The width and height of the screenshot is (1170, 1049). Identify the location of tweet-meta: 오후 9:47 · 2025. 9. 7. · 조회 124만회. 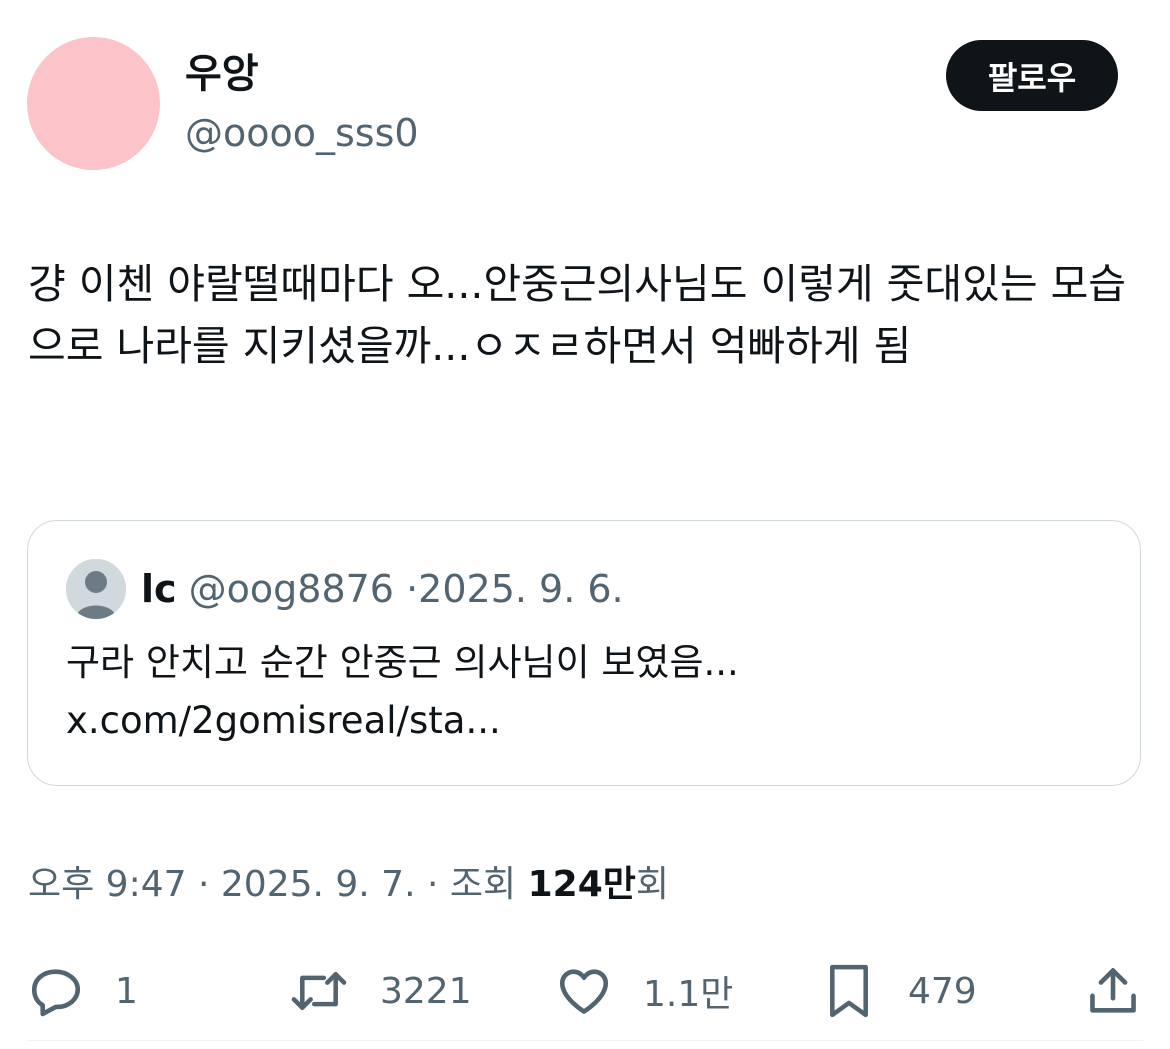
(348, 885).